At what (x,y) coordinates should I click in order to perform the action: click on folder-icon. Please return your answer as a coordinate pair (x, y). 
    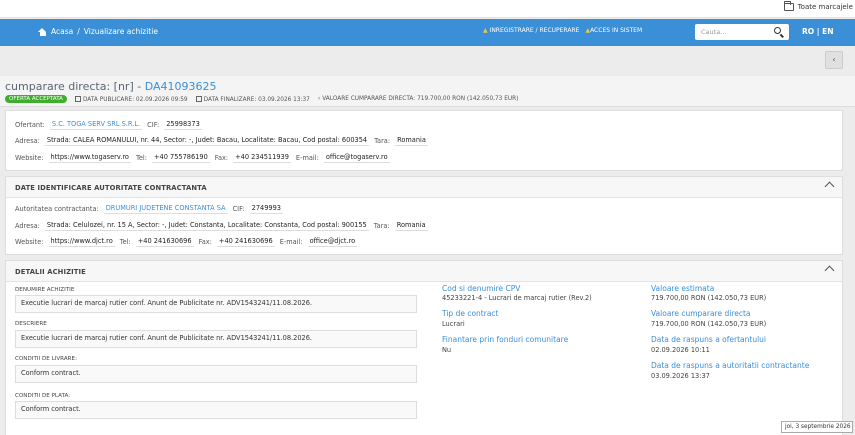
    Looking at the image, I should click on (788, 6).